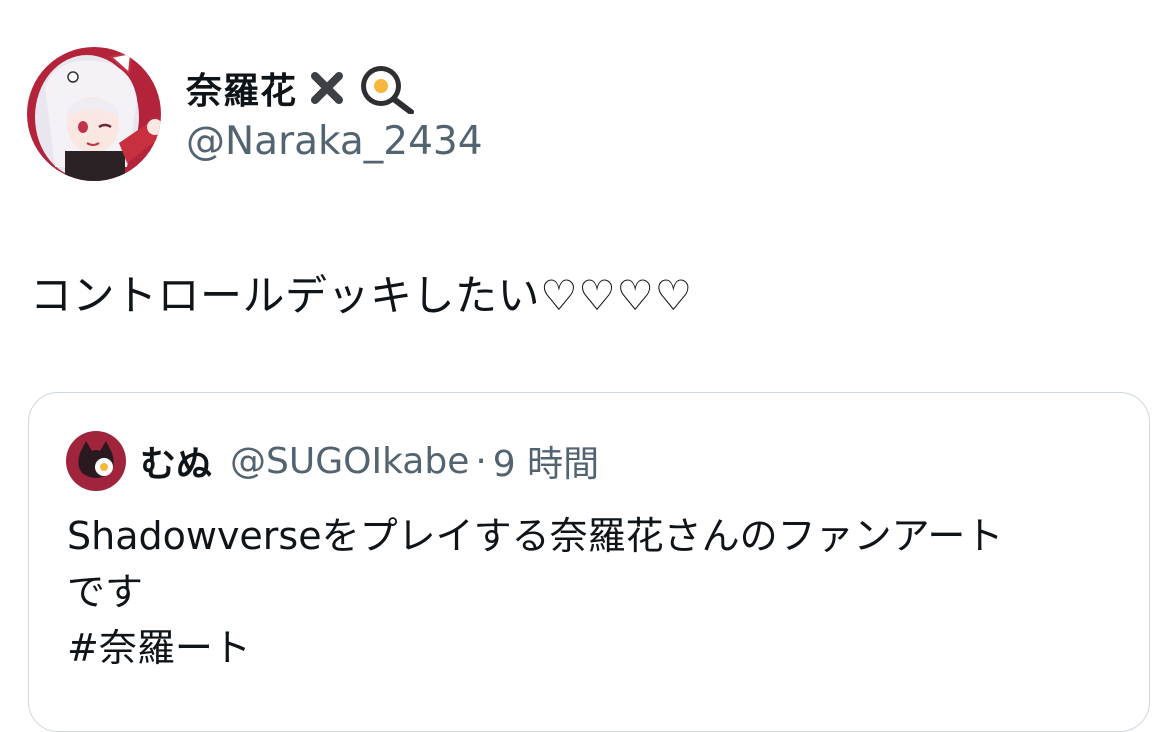 The image size is (1160, 732). I want to click on quote-header: むぬ @SUGOIkabe · 9 時間, so click(369, 461).